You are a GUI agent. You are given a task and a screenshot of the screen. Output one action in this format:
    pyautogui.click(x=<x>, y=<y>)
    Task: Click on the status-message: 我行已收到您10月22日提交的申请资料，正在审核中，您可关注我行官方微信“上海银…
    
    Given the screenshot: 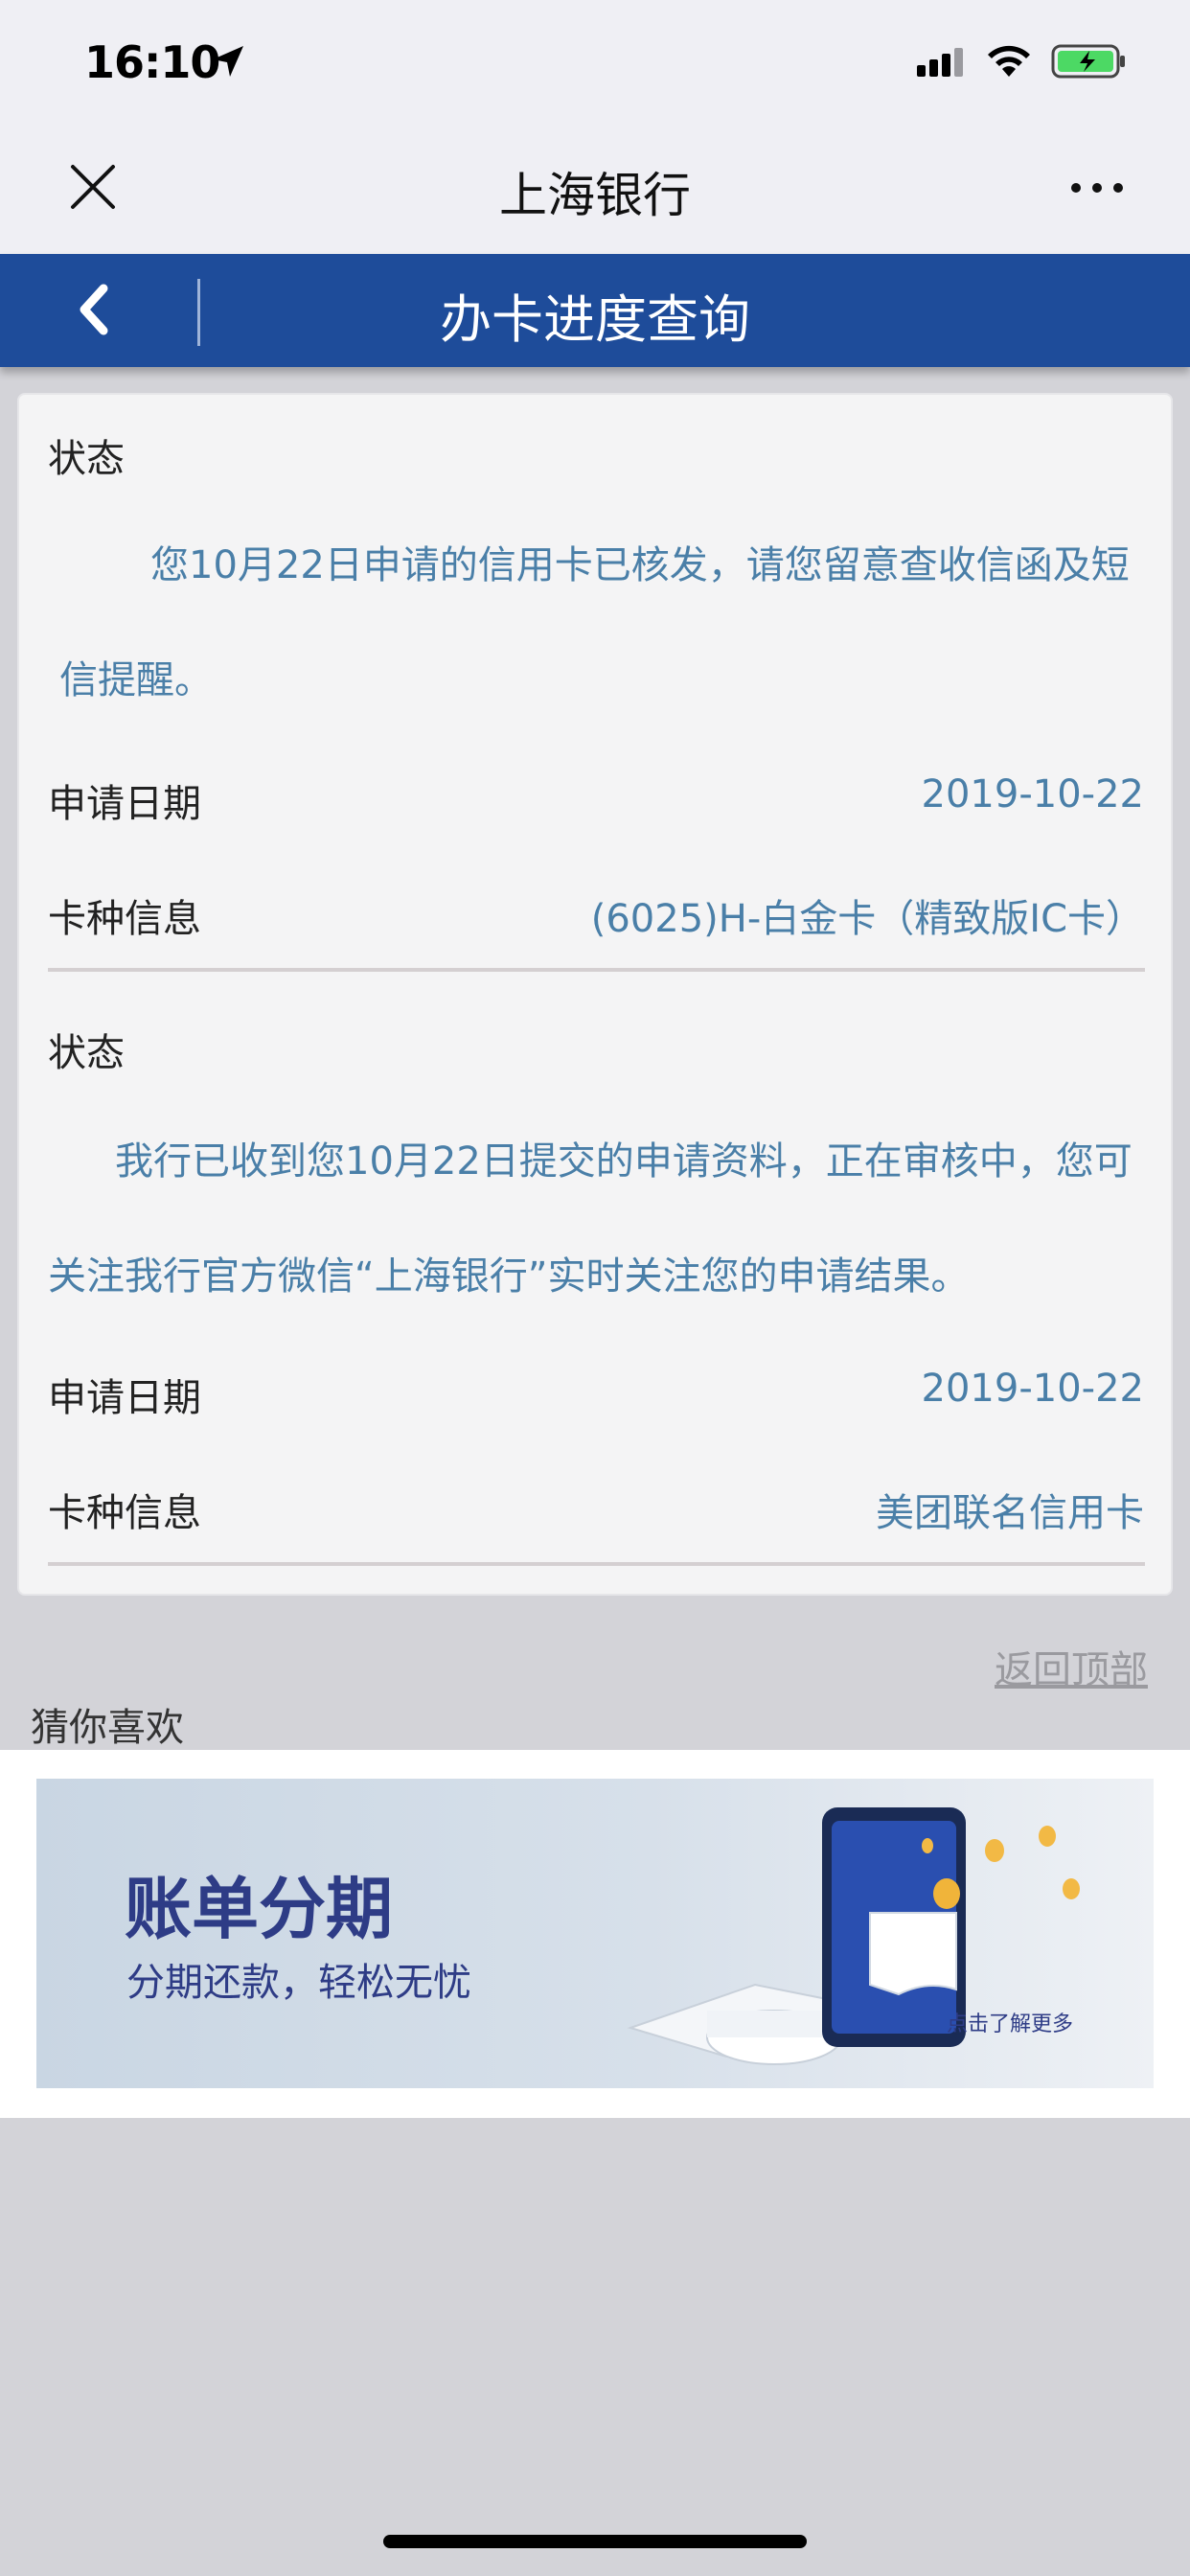 What is the action you would take?
    pyautogui.click(x=590, y=1219)
    